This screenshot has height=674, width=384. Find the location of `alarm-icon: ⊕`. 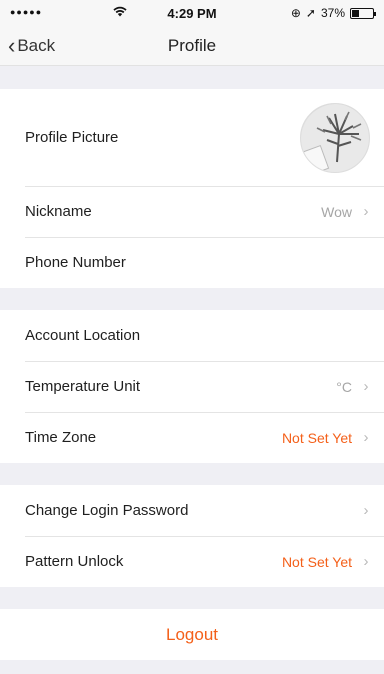

alarm-icon: ⊕ is located at coordinates (295, 13).